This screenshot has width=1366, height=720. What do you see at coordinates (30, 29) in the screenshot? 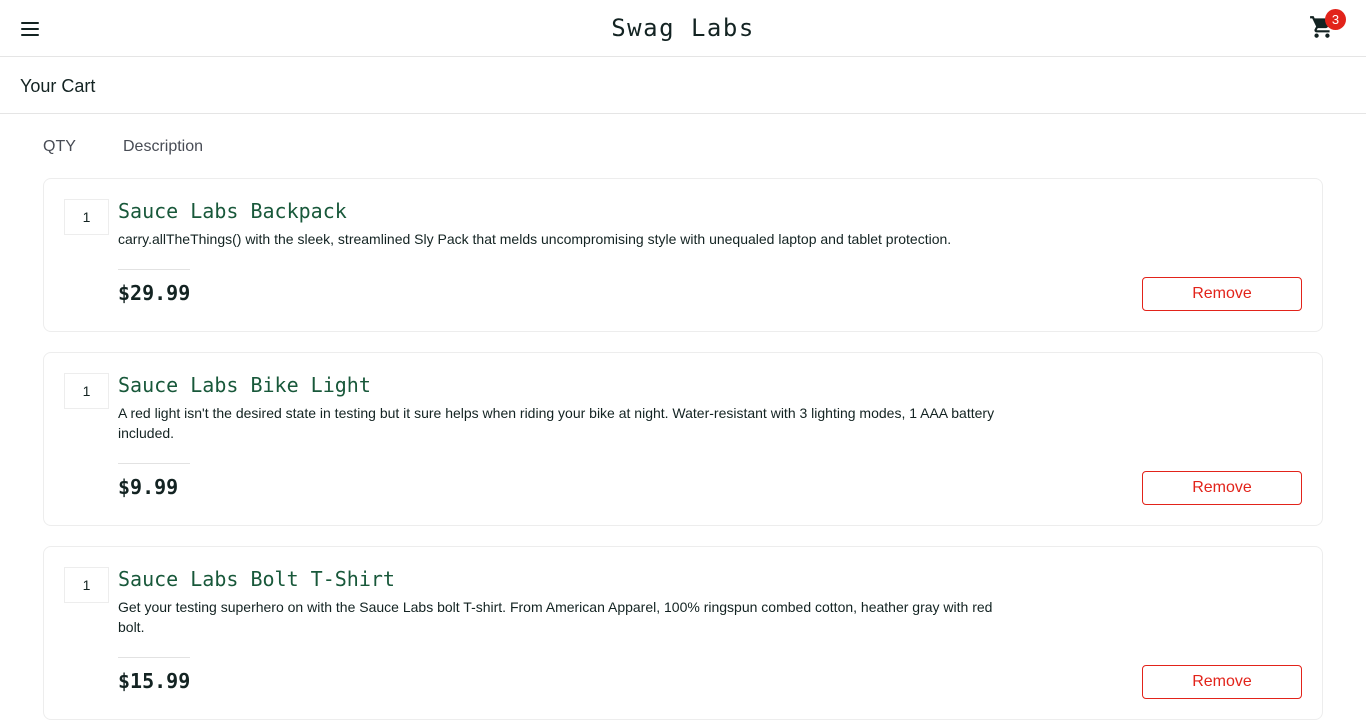
I see `hamburger-menu-icon` at bounding box center [30, 29].